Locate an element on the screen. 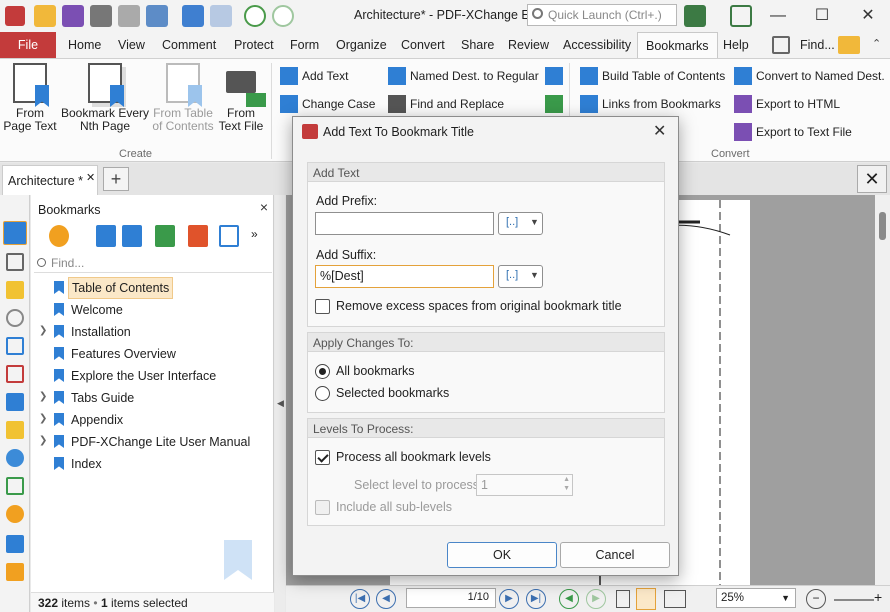  settings-icon is located at coordinates (695, 16).